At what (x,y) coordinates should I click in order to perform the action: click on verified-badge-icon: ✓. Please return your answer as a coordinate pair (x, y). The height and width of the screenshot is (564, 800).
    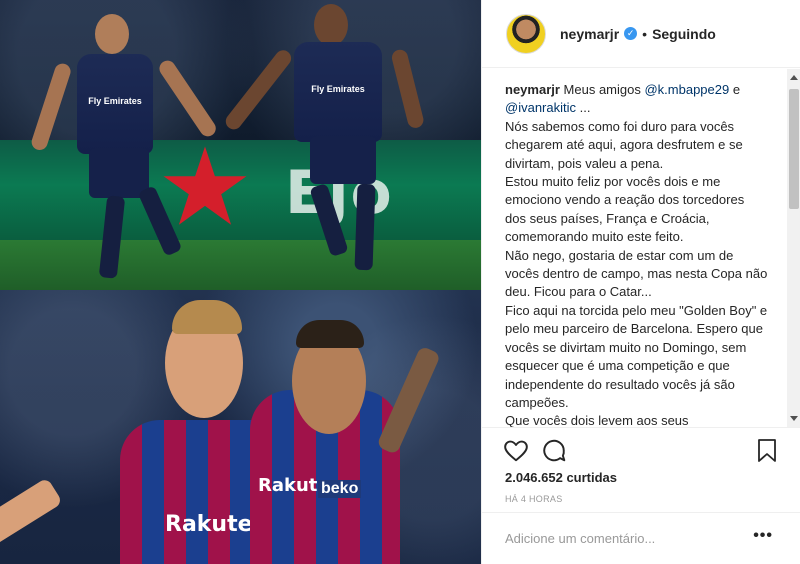
    Looking at the image, I should click on (631, 33).